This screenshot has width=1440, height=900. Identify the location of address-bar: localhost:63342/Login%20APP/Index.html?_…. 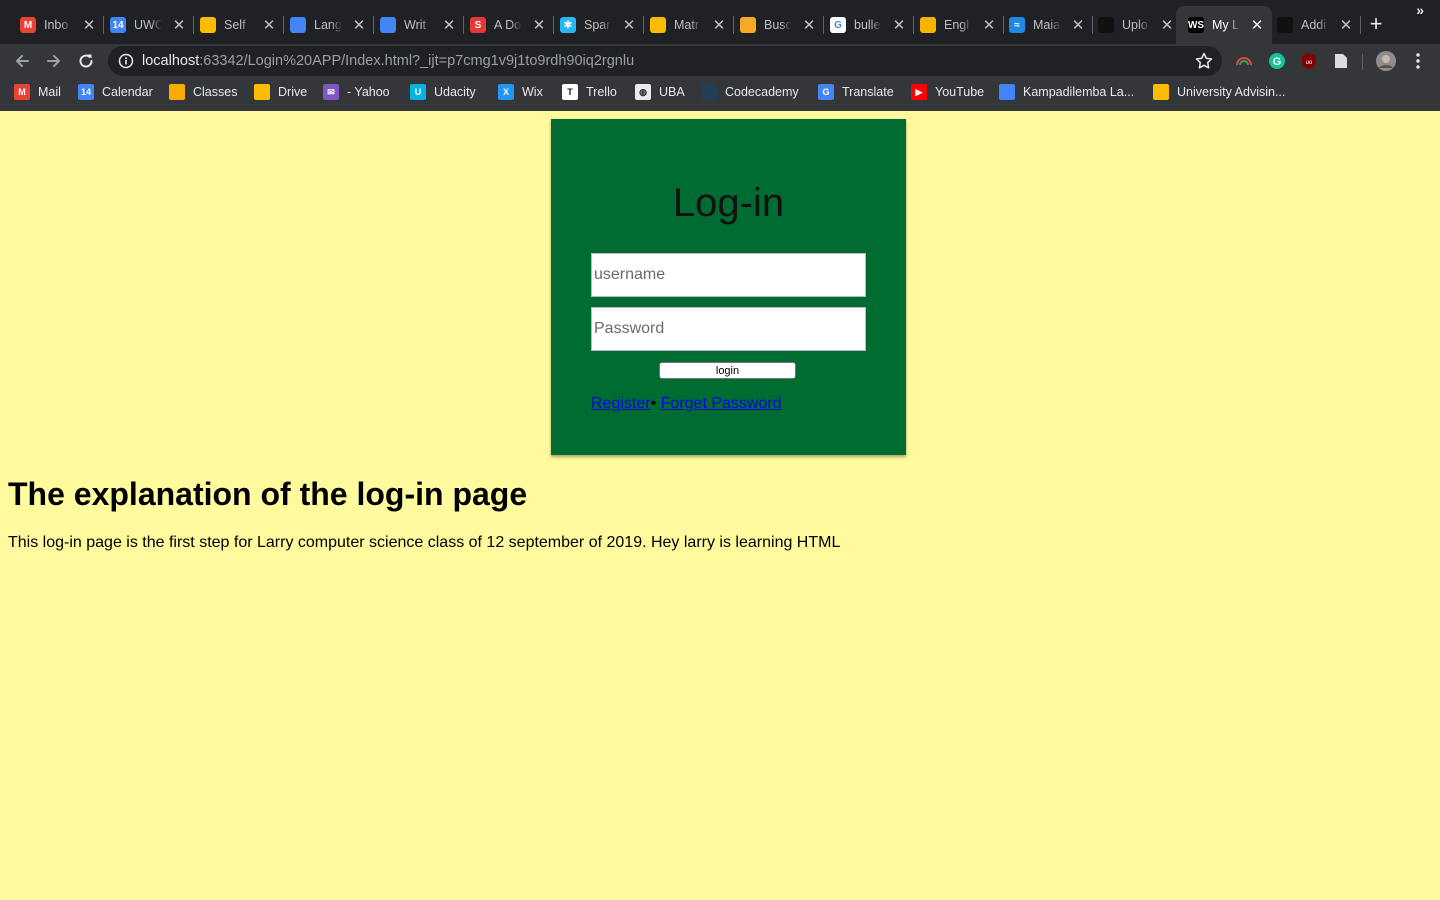
(665, 61).